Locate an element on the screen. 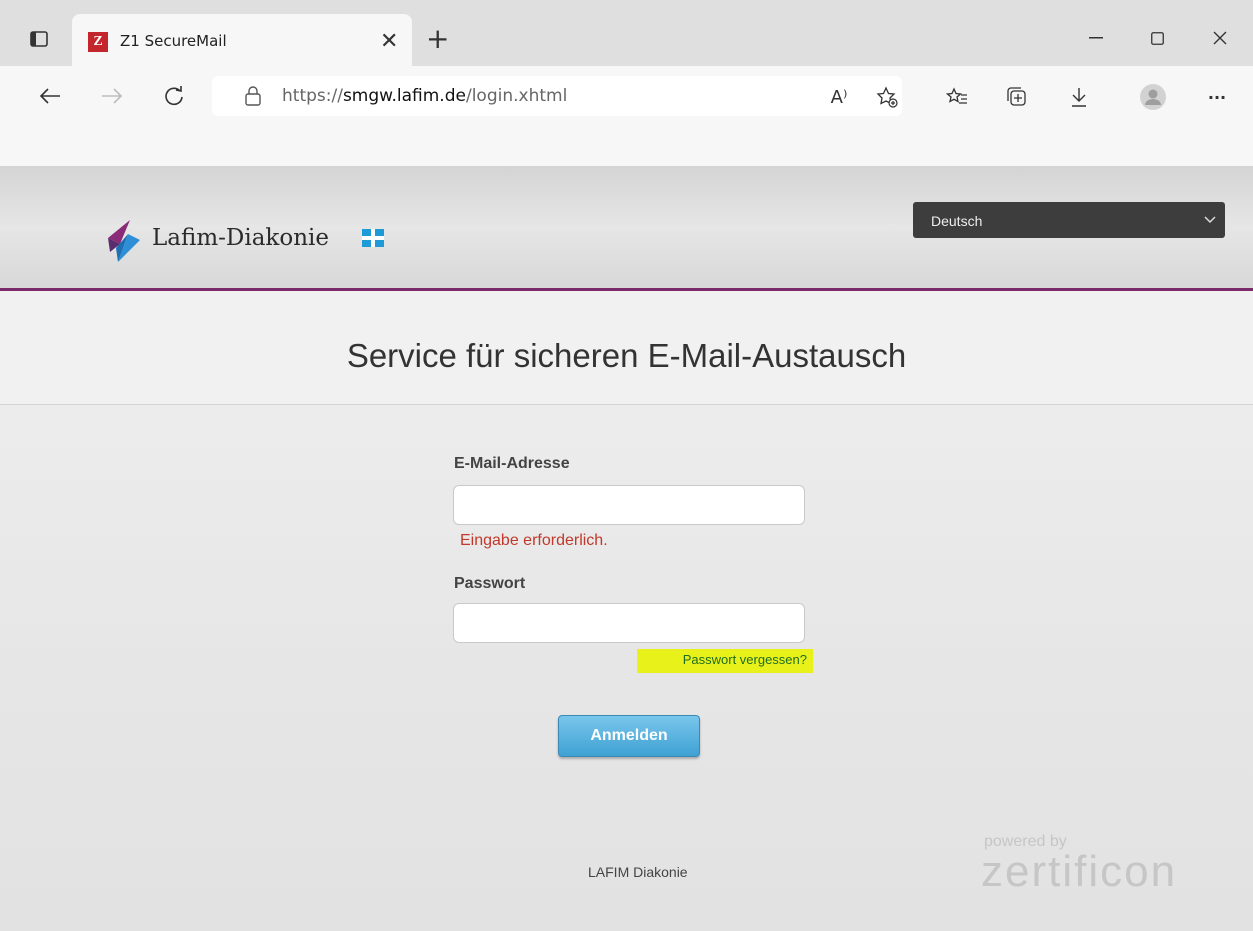  lafim-logo-icon is located at coordinates (124, 243).